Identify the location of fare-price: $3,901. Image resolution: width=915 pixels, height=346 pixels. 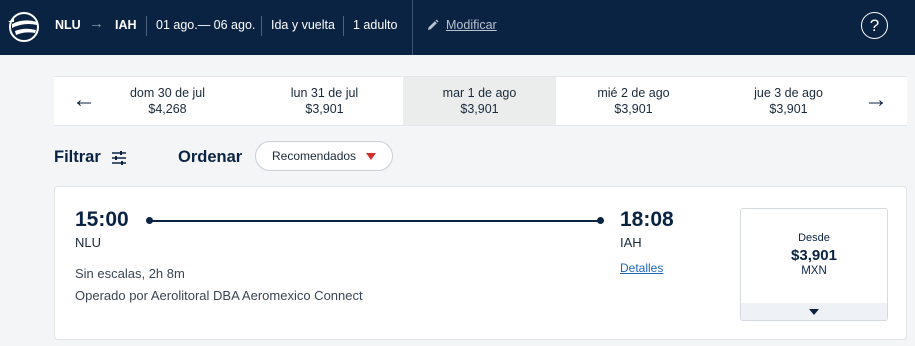
(814, 255).